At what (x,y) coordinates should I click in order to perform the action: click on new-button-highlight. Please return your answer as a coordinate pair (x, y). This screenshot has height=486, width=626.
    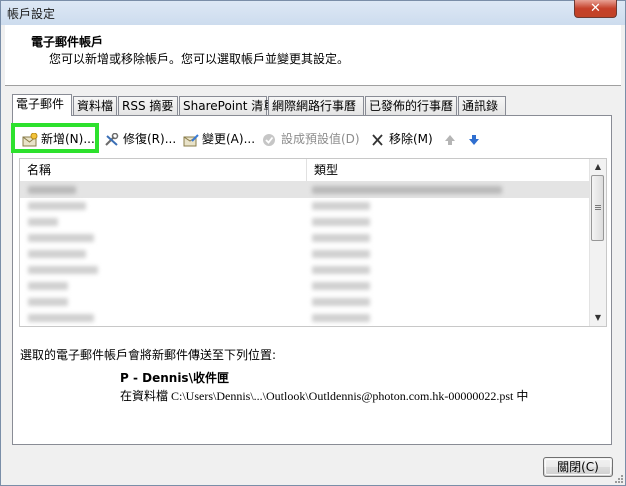
    Looking at the image, I should click on (55, 138).